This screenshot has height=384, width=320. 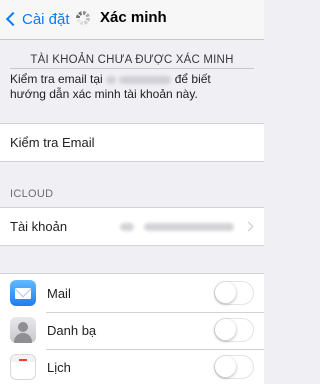 I want to click on verify-desc-prefix: Kiểm tra email tại, so click(x=56, y=79).